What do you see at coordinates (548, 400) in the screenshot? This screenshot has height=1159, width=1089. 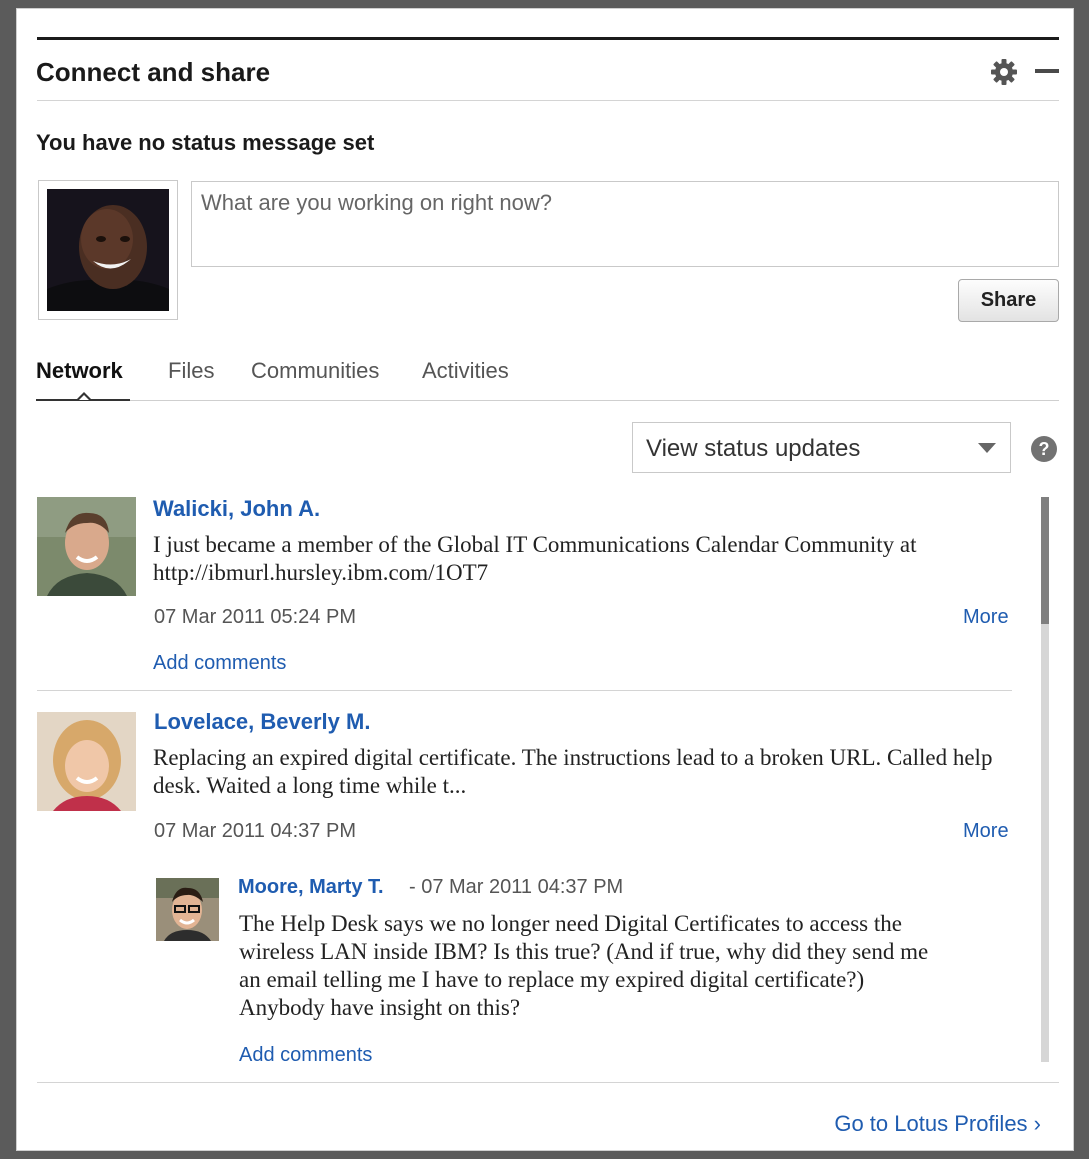 I see `tabs-divider` at bounding box center [548, 400].